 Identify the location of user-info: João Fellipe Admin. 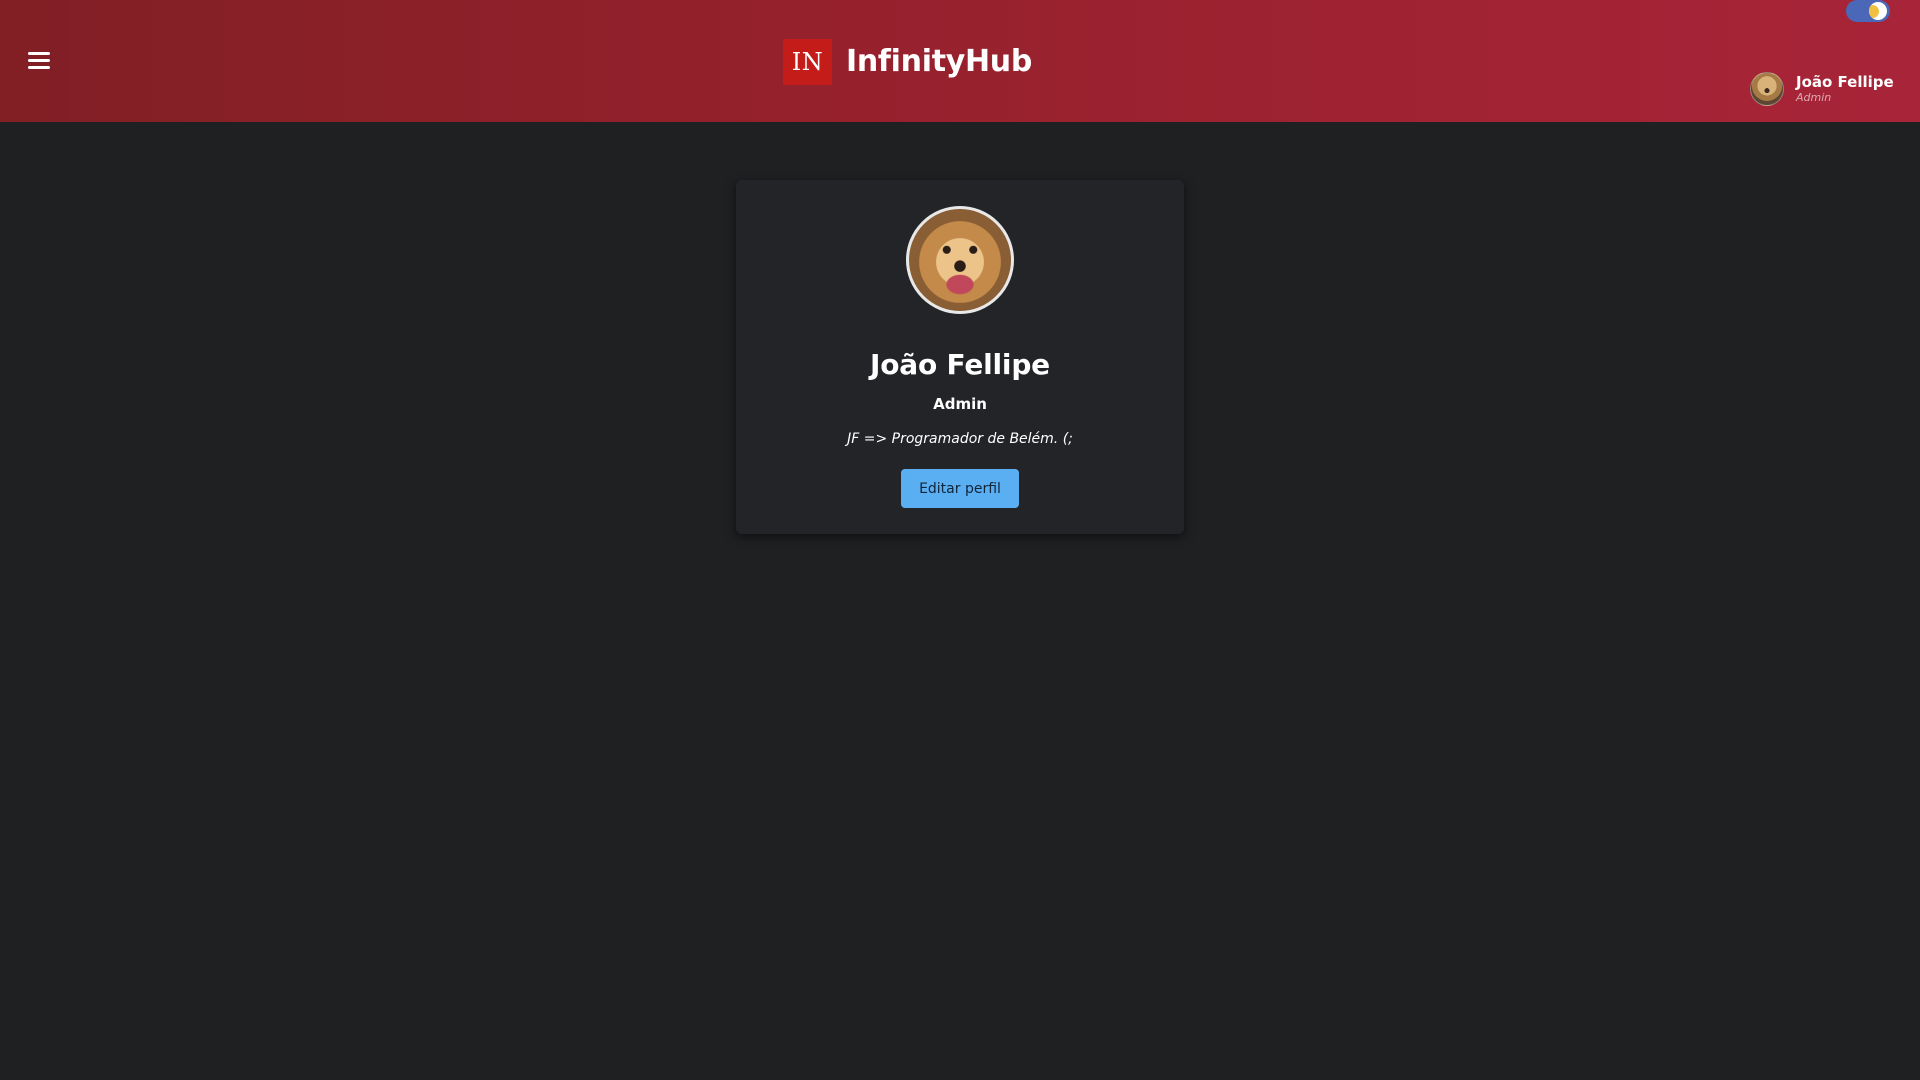
(1845, 88).